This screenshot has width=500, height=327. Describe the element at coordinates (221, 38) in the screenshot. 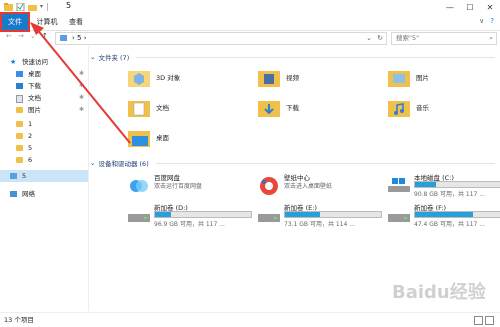

I see `address-bar: › 5 › ⌄ ↻` at that location.